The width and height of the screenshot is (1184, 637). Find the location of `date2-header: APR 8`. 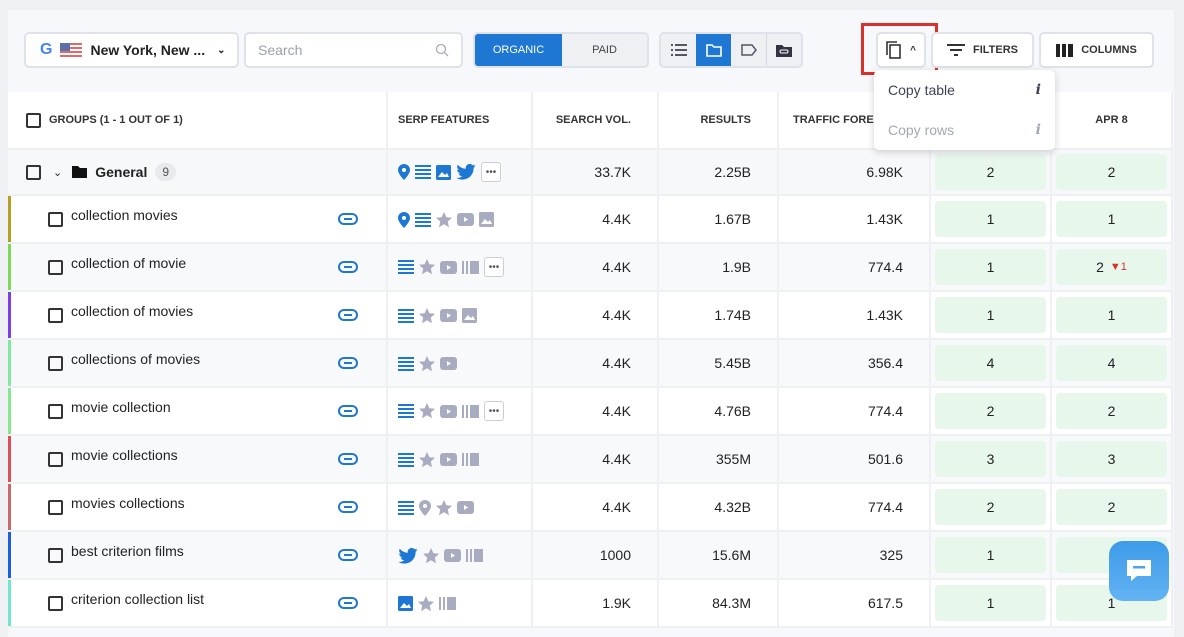

date2-header: APR 8 is located at coordinates (1112, 121).